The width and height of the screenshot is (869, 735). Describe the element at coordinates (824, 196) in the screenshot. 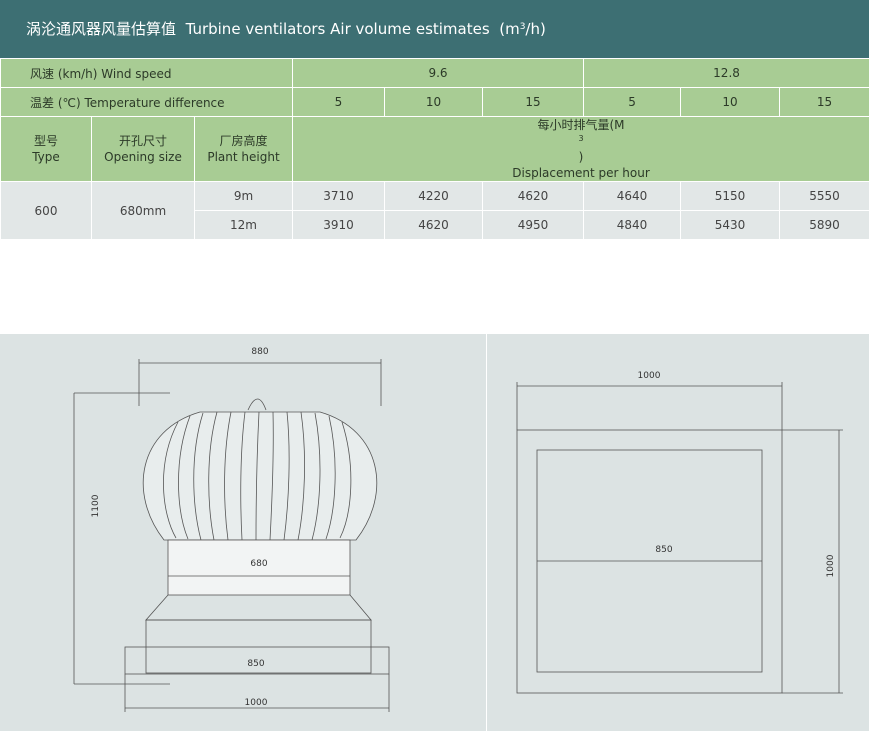

I see `value-cell: 5550` at that location.